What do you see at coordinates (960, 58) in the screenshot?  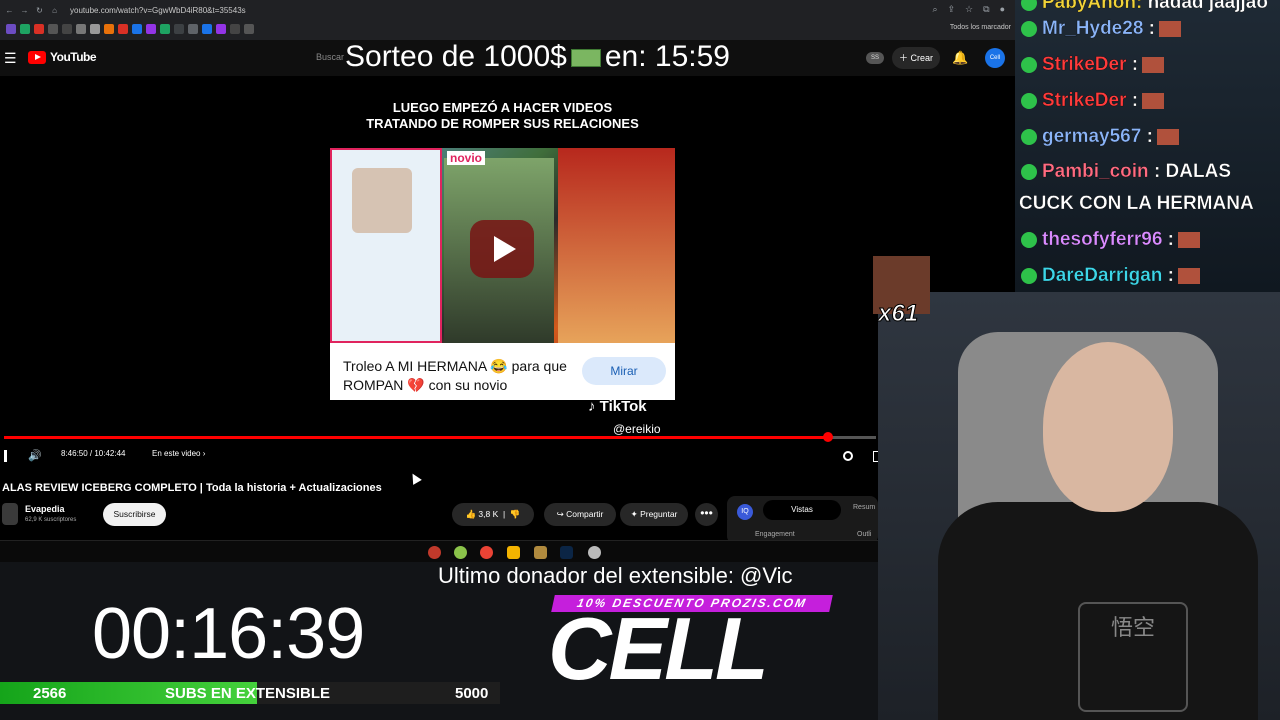 I see `bell-icon: 🔔` at bounding box center [960, 58].